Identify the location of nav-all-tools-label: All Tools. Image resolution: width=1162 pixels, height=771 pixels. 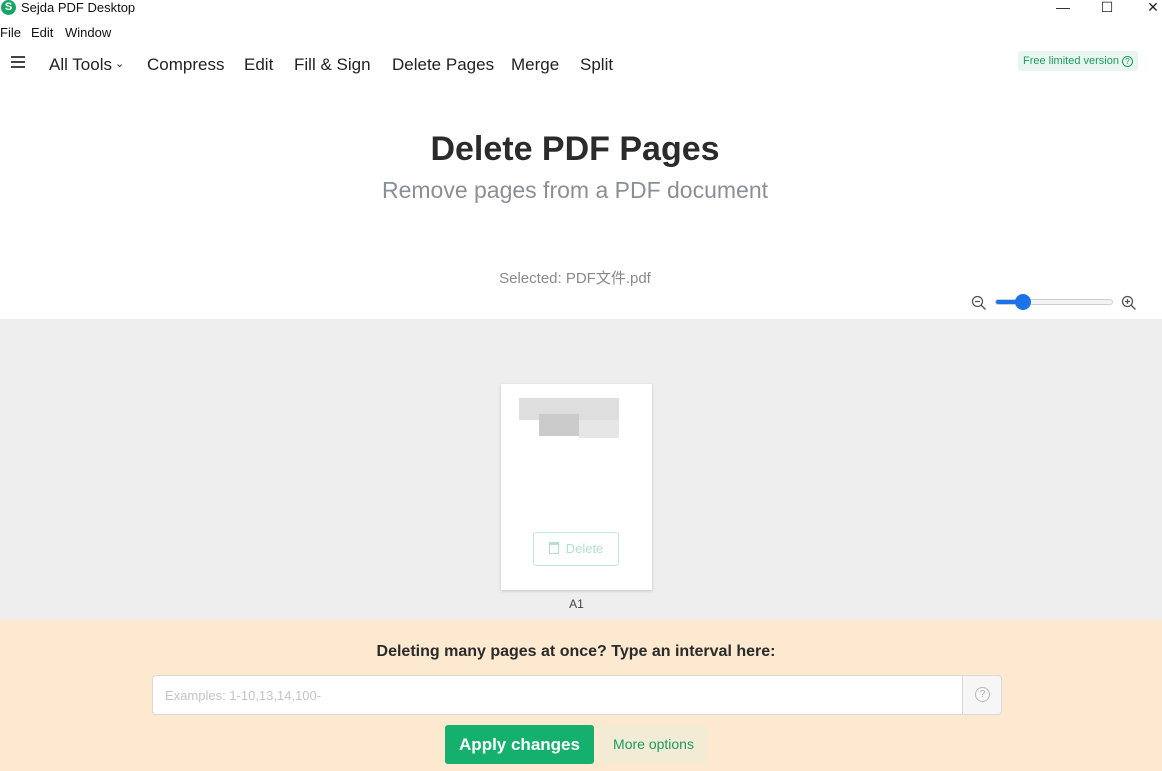
(80, 64).